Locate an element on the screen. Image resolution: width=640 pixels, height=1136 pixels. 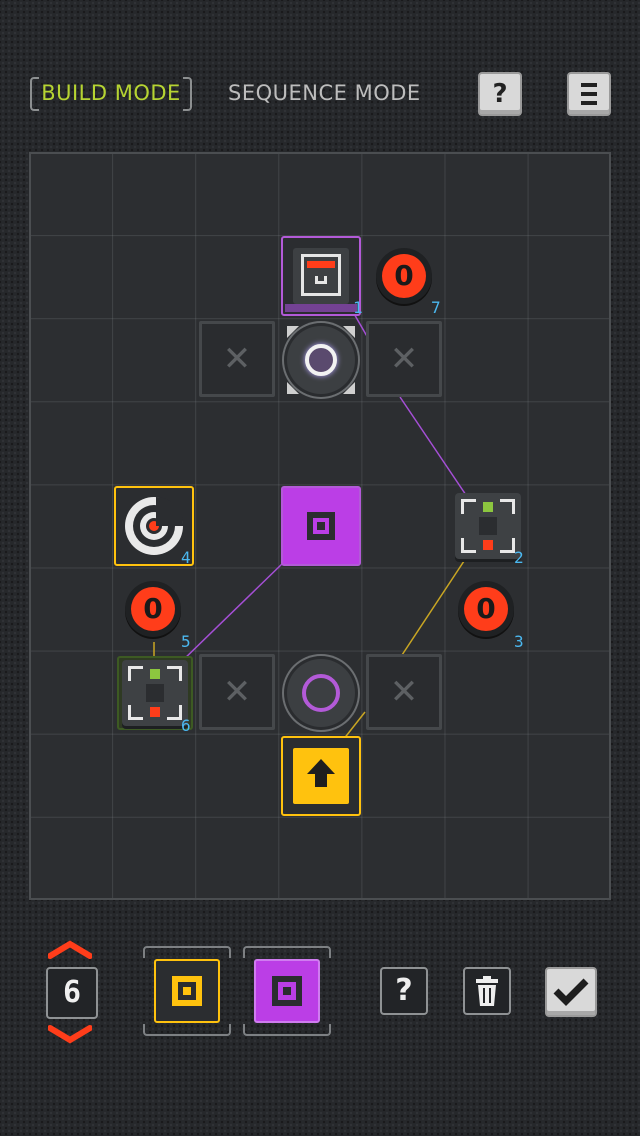
dial-icon is located at coordinates (154, 526).